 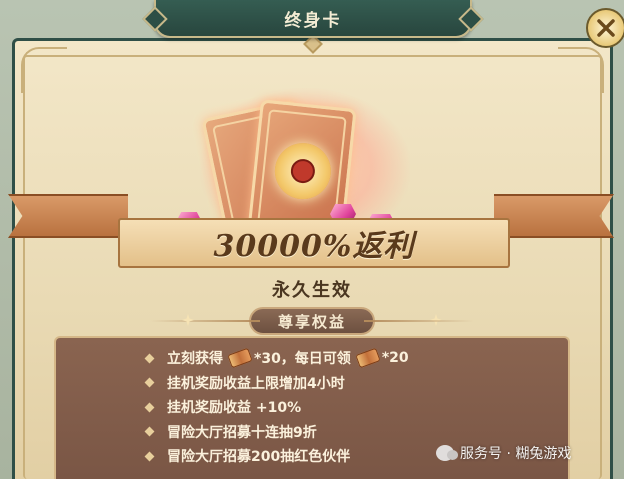 I want to click on benefit-amount: *20, so click(x=395, y=358).